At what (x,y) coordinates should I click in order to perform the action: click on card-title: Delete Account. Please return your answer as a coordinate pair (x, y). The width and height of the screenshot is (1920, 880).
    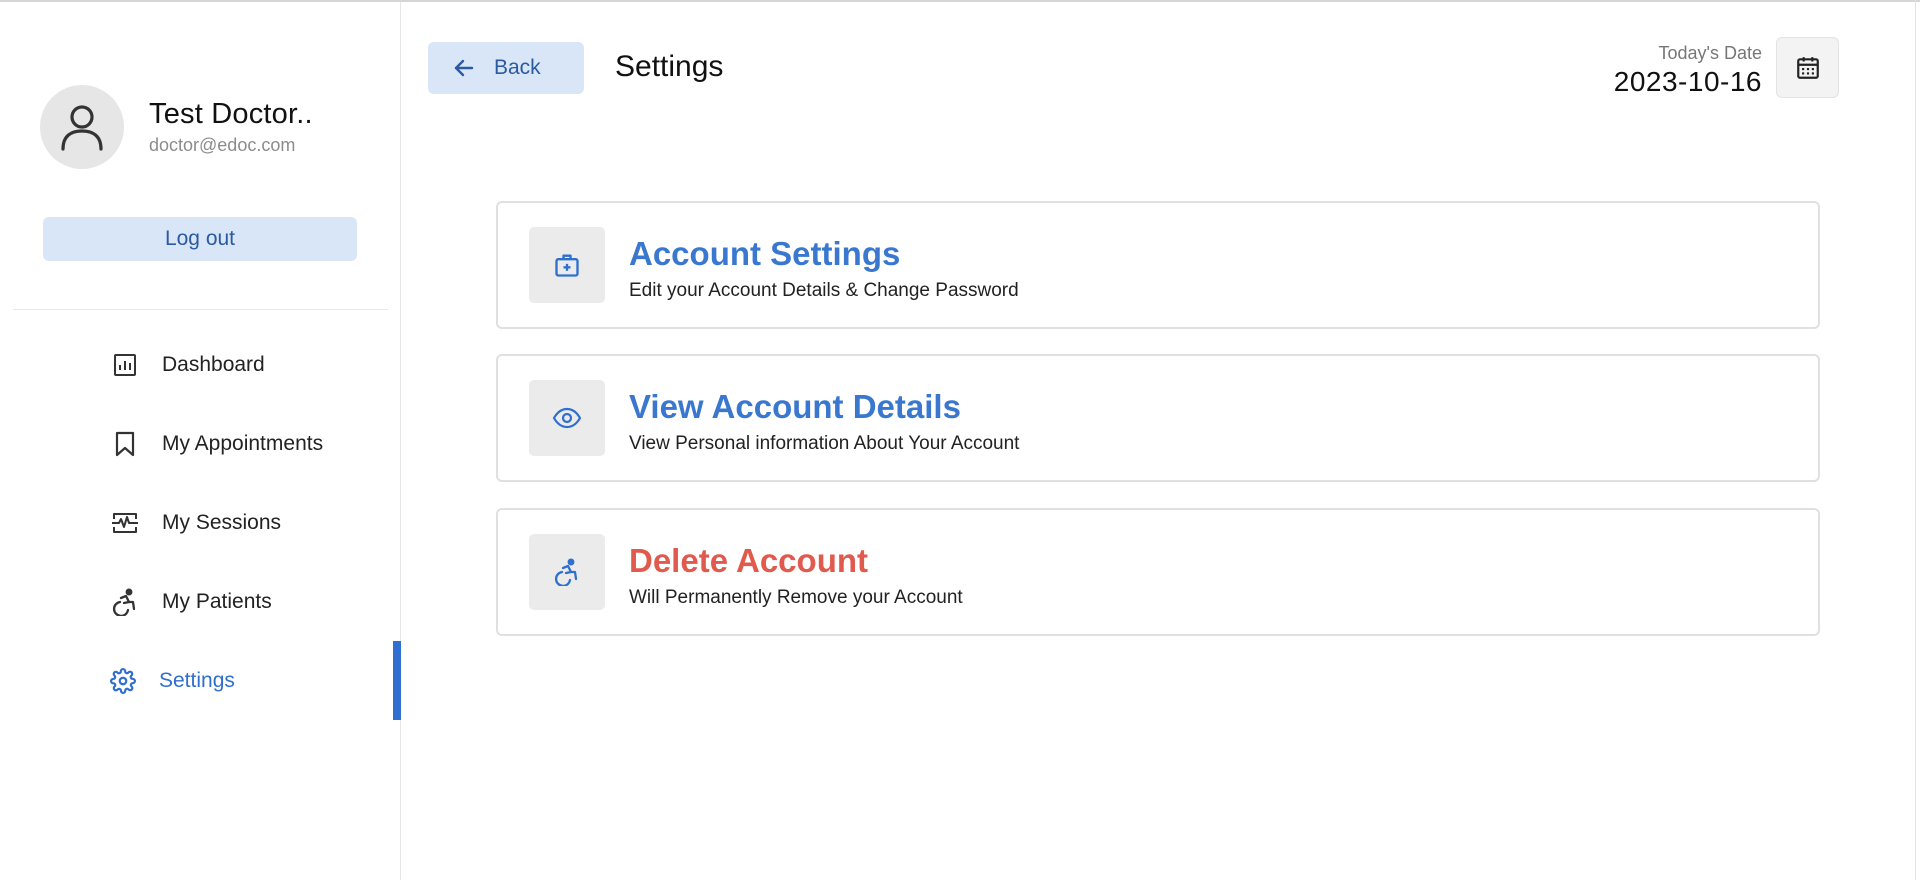
    Looking at the image, I should click on (748, 560).